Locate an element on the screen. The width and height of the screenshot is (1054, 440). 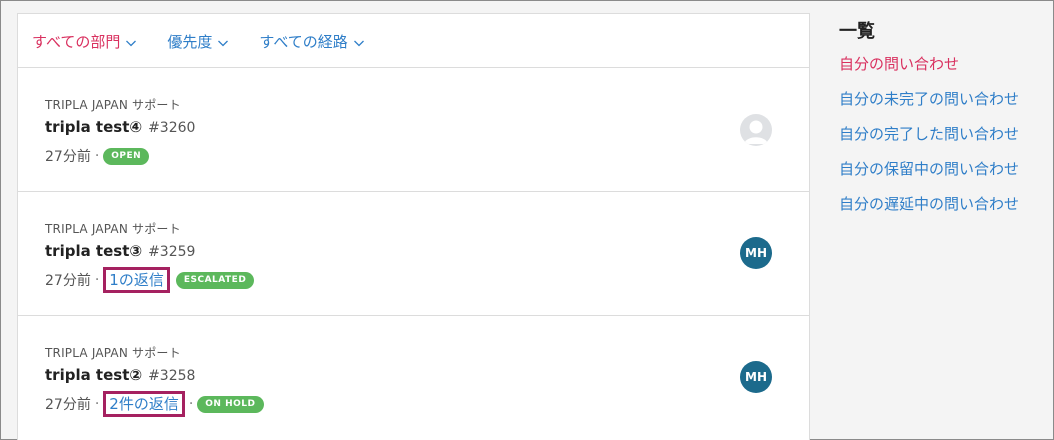
filter-channel-label: すべての経路 is located at coordinates (303, 42).